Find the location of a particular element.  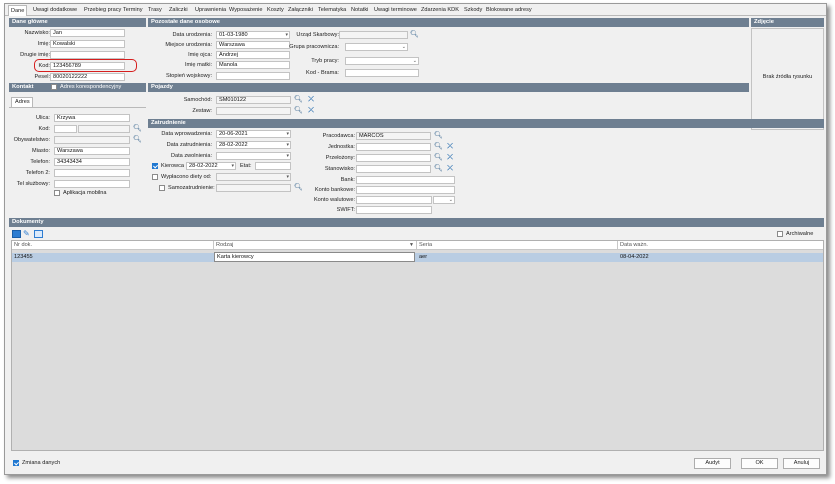

column-header: Nr dok. is located at coordinates (113, 245).